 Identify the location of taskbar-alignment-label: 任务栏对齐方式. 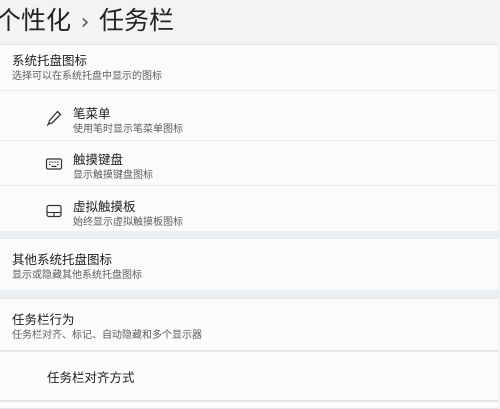
(91, 377).